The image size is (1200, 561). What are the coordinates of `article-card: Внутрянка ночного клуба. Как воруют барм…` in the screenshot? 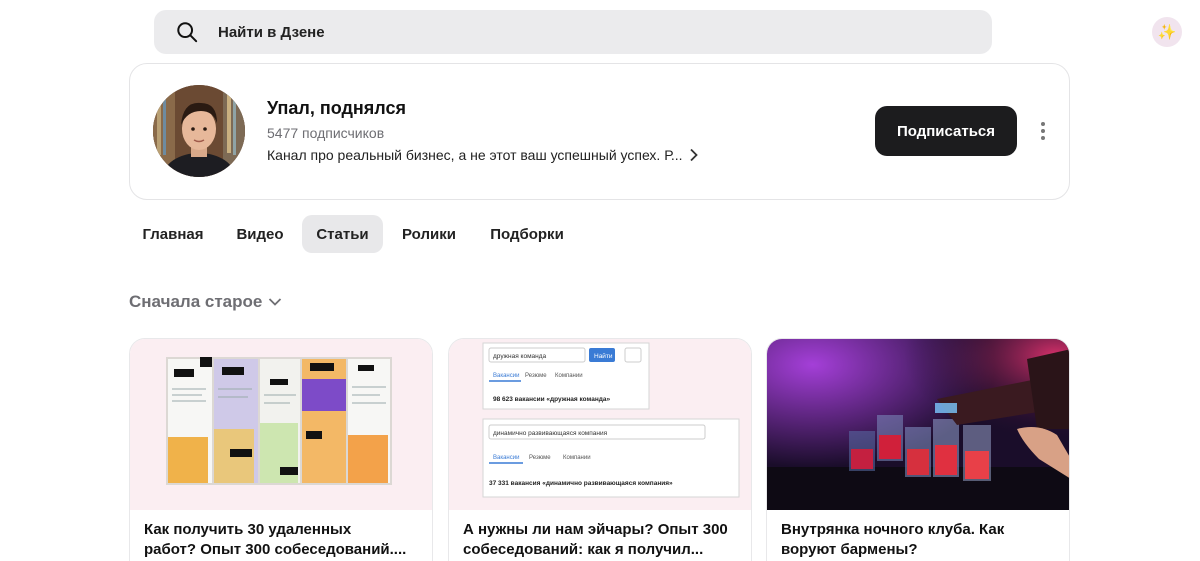 It's located at (918, 449).